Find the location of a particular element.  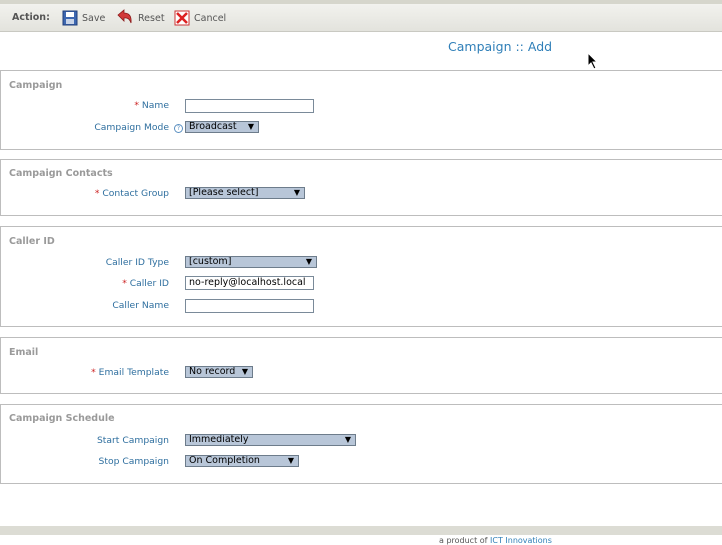

name-label-text: Name is located at coordinates (155, 105).